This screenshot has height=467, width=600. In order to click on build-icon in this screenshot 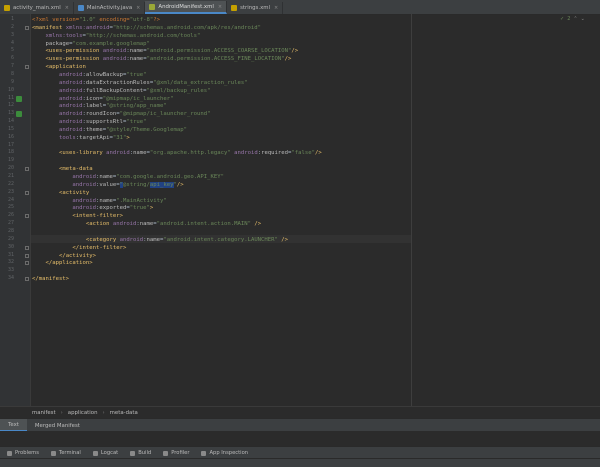, I will do `click(133, 453)`.